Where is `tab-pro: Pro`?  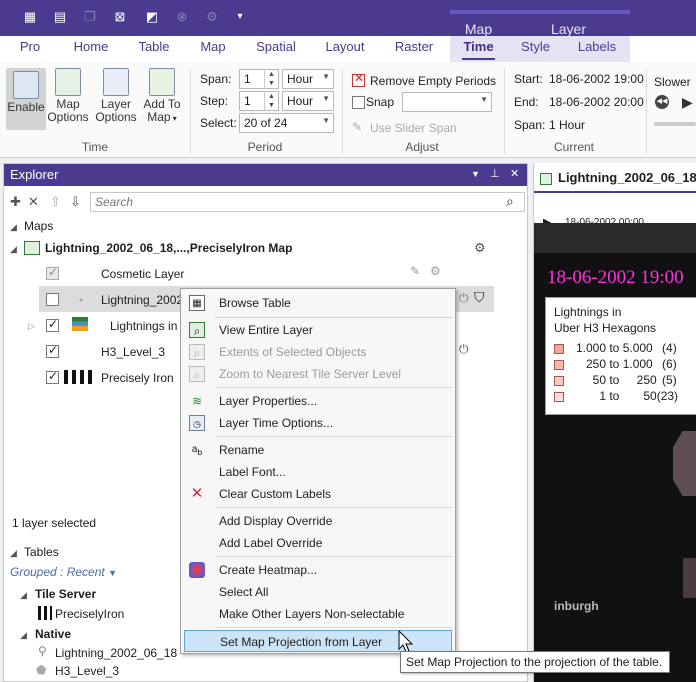 tab-pro: Pro is located at coordinates (30, 49).